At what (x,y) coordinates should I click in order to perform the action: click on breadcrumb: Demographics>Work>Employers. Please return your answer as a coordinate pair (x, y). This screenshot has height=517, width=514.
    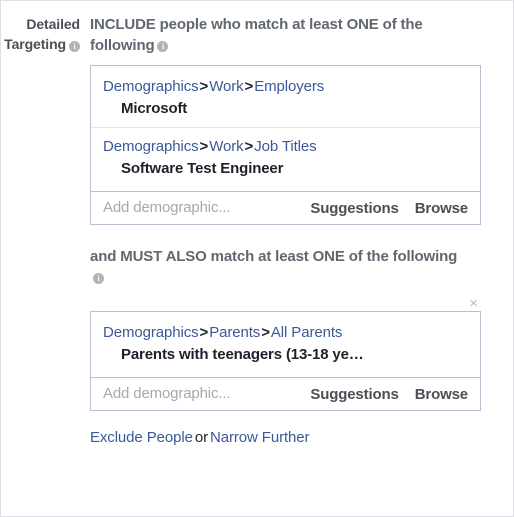
    Looking at the image, I should click on (285, 86).